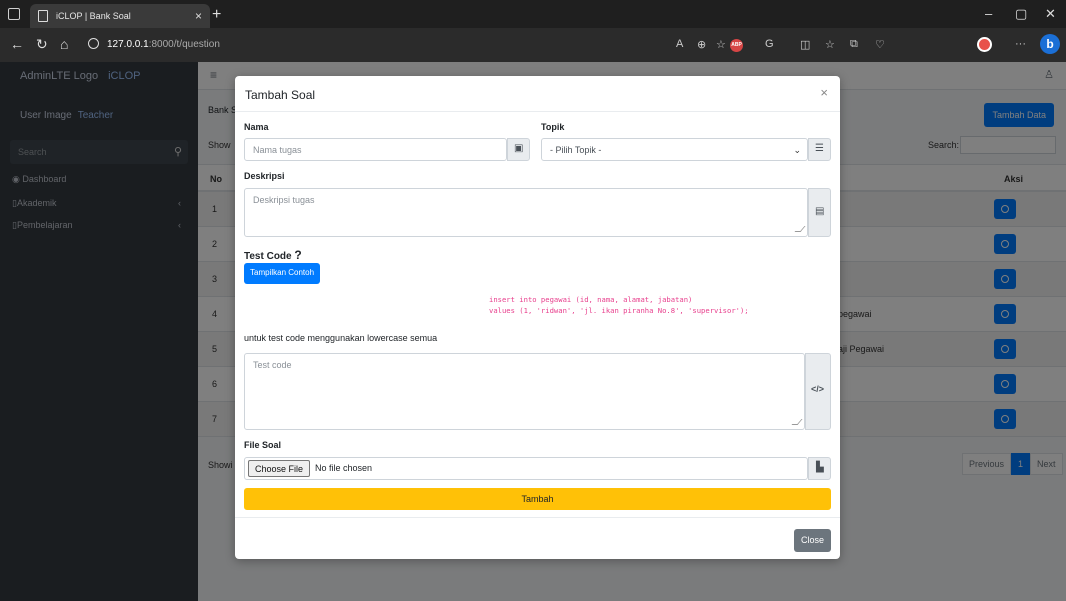 The image size is (1066, 601). What do you see at coordinates (344, 468) in the screenshot?
I see `file-status: No file chosen` at bounding box center [344, 468].